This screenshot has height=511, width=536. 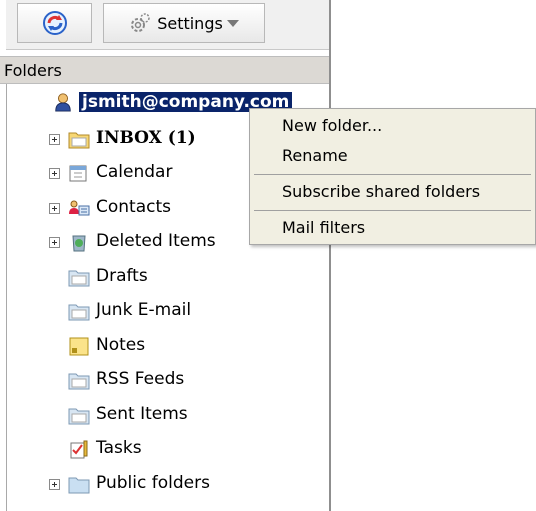 What do you see at coordinates (119, 448) in the screenshot?
I see `folder-label: Tasks` at bounding box center [119, 448].